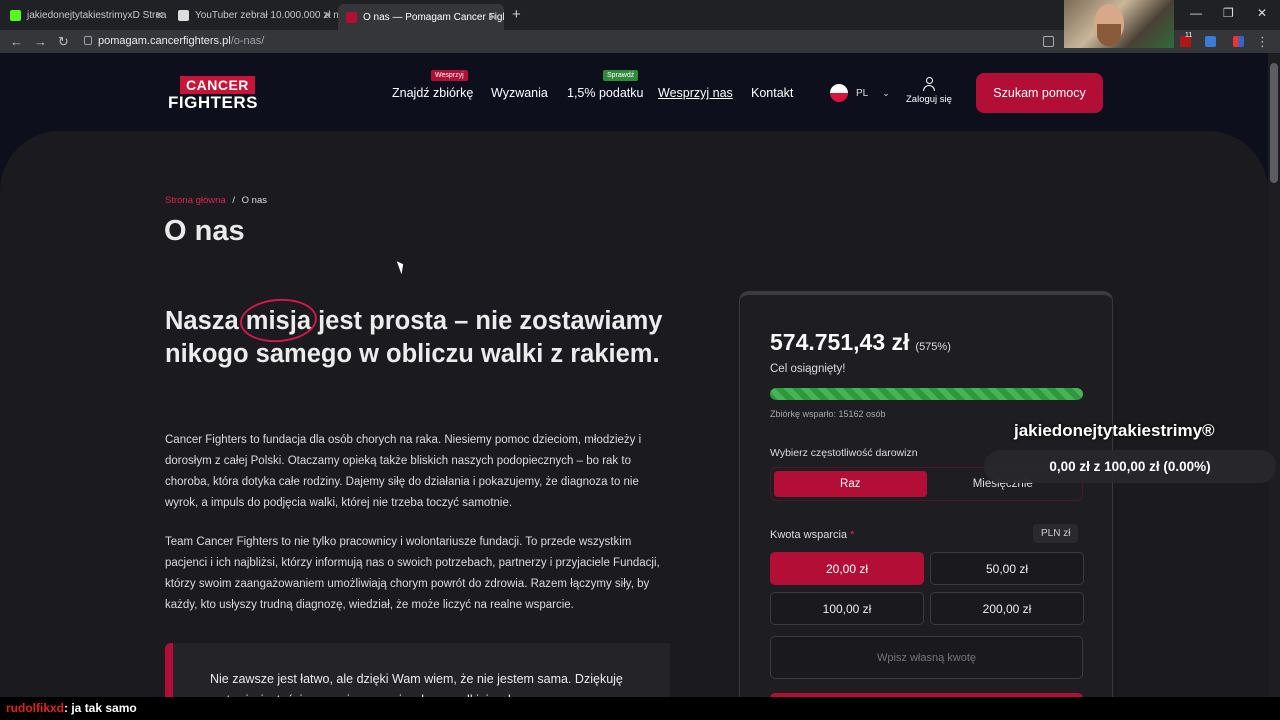 The image size is (1280, 720). What do you see at coordinates (519, 93) in the screenshot?
I see `nav-challenges: Wyzwania` at bounding box center [519, 93].